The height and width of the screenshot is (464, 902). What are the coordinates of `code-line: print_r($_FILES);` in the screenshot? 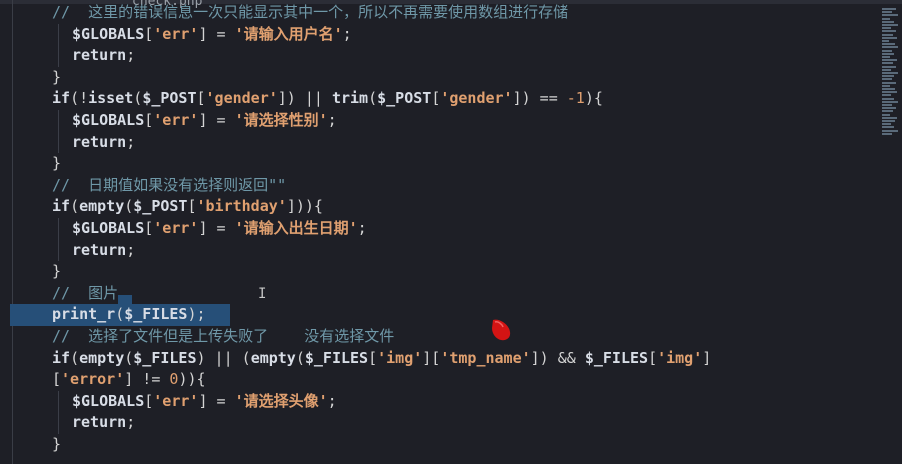 It's located at (477, 315).